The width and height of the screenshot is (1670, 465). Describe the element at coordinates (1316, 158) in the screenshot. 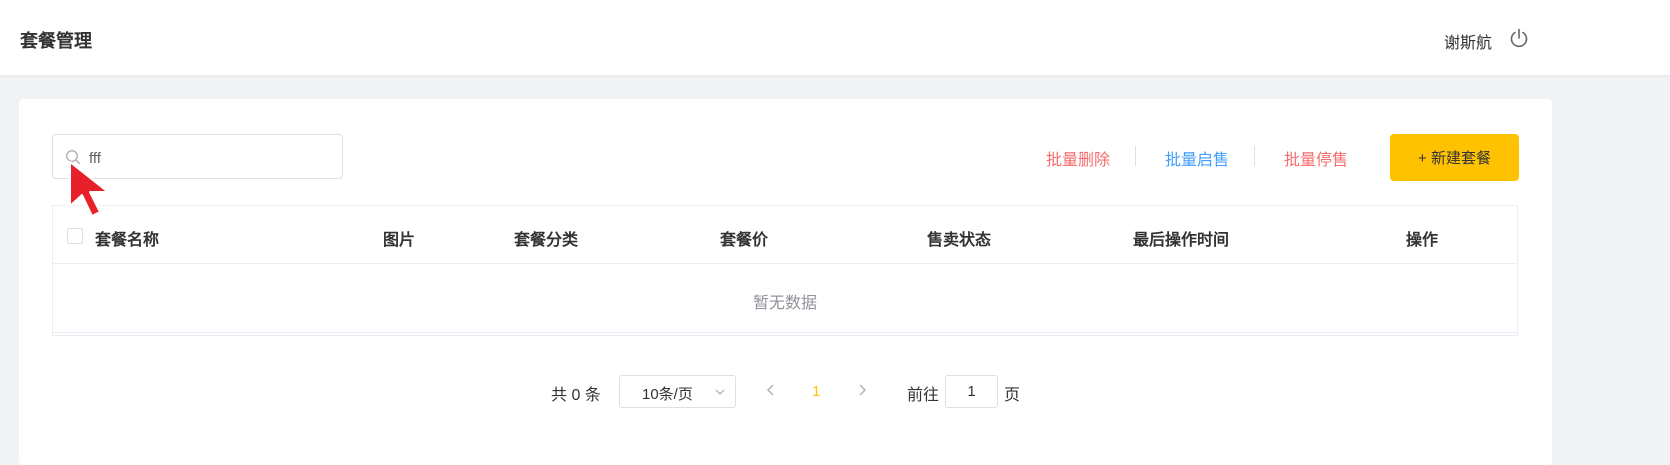

I see `batch-disable-button: 批量停售` at that location.